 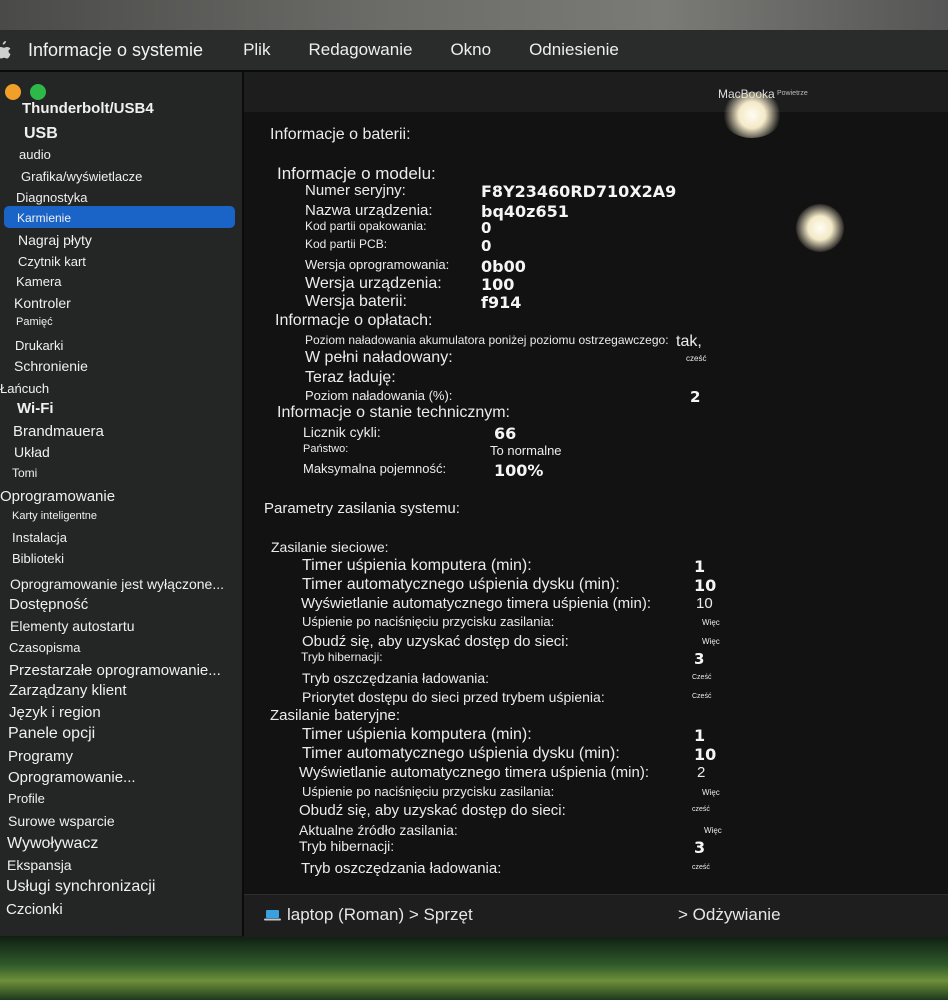 I want to click on sidebar-item: Czcionki, so click(x=34, y=909).